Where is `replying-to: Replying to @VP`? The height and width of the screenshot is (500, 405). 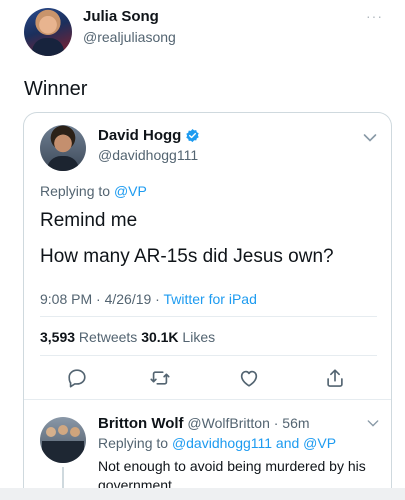 replying-to: Replying to @VP is located at coordinates (93, 191).